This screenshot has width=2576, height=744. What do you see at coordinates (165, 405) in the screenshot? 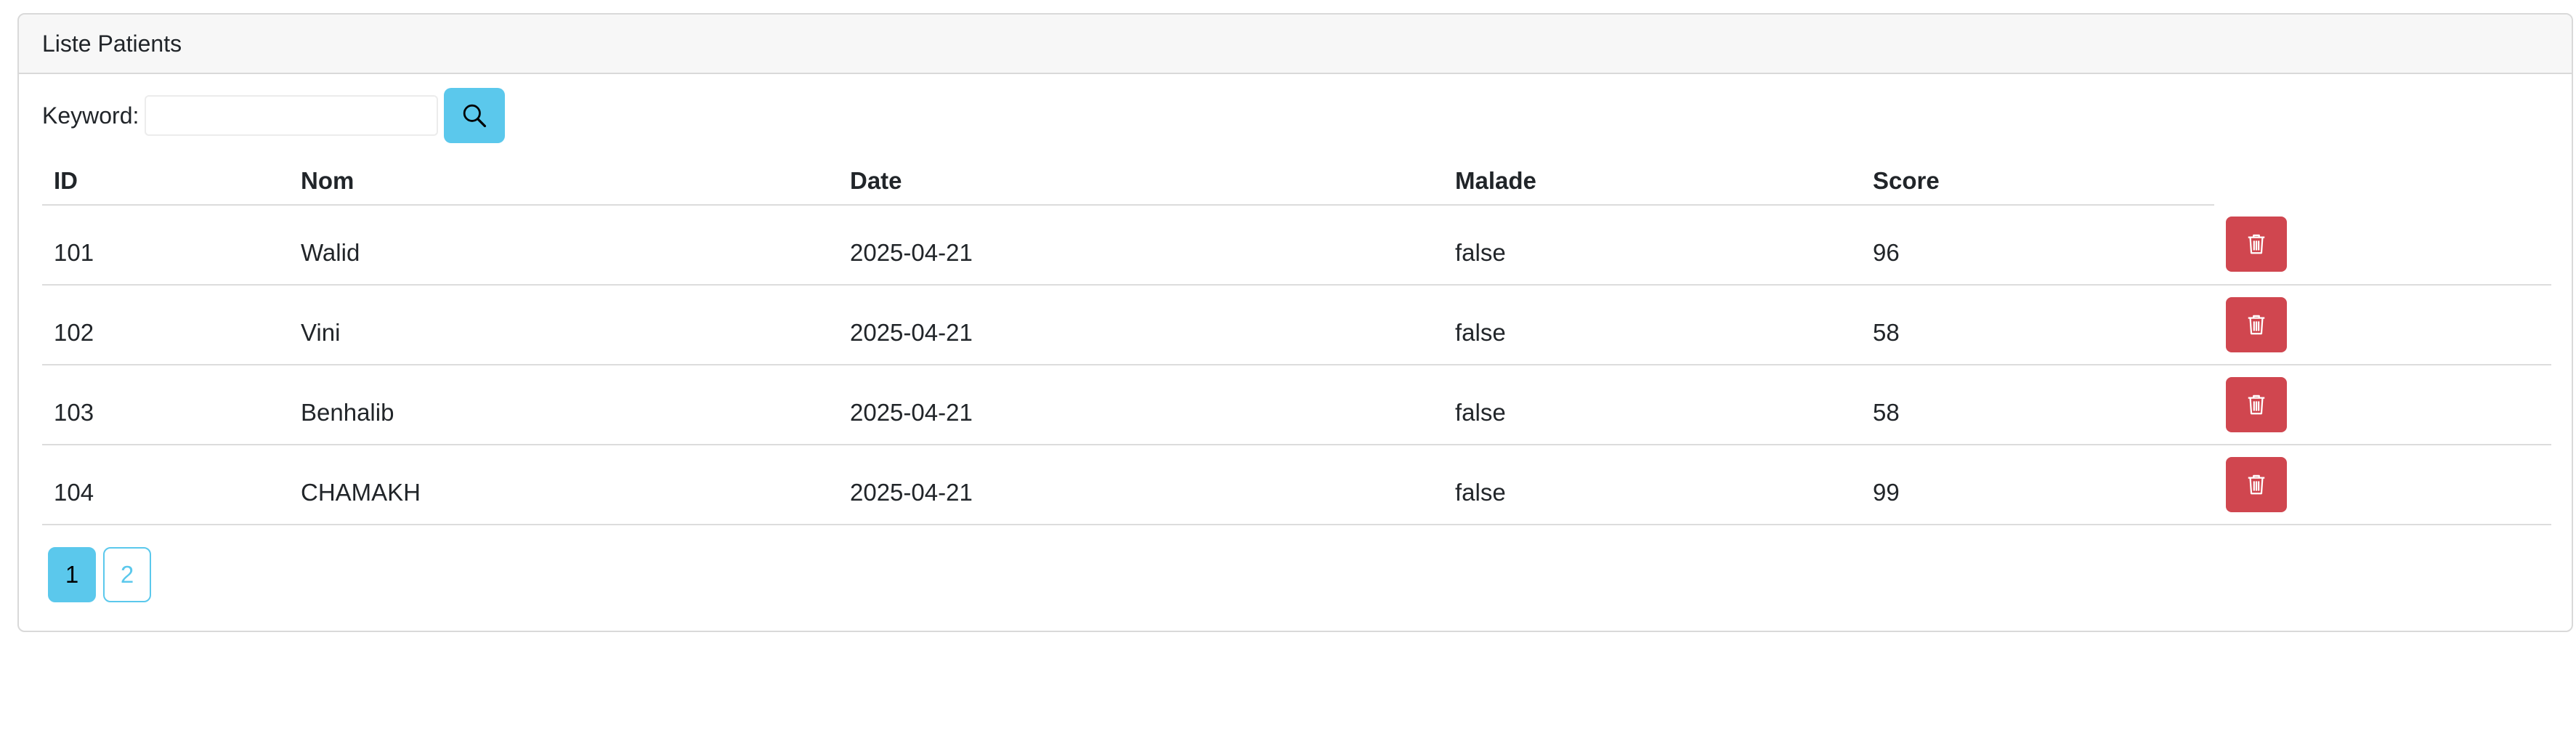
I see `cell-id: 103` at bounding box center [165, 405].